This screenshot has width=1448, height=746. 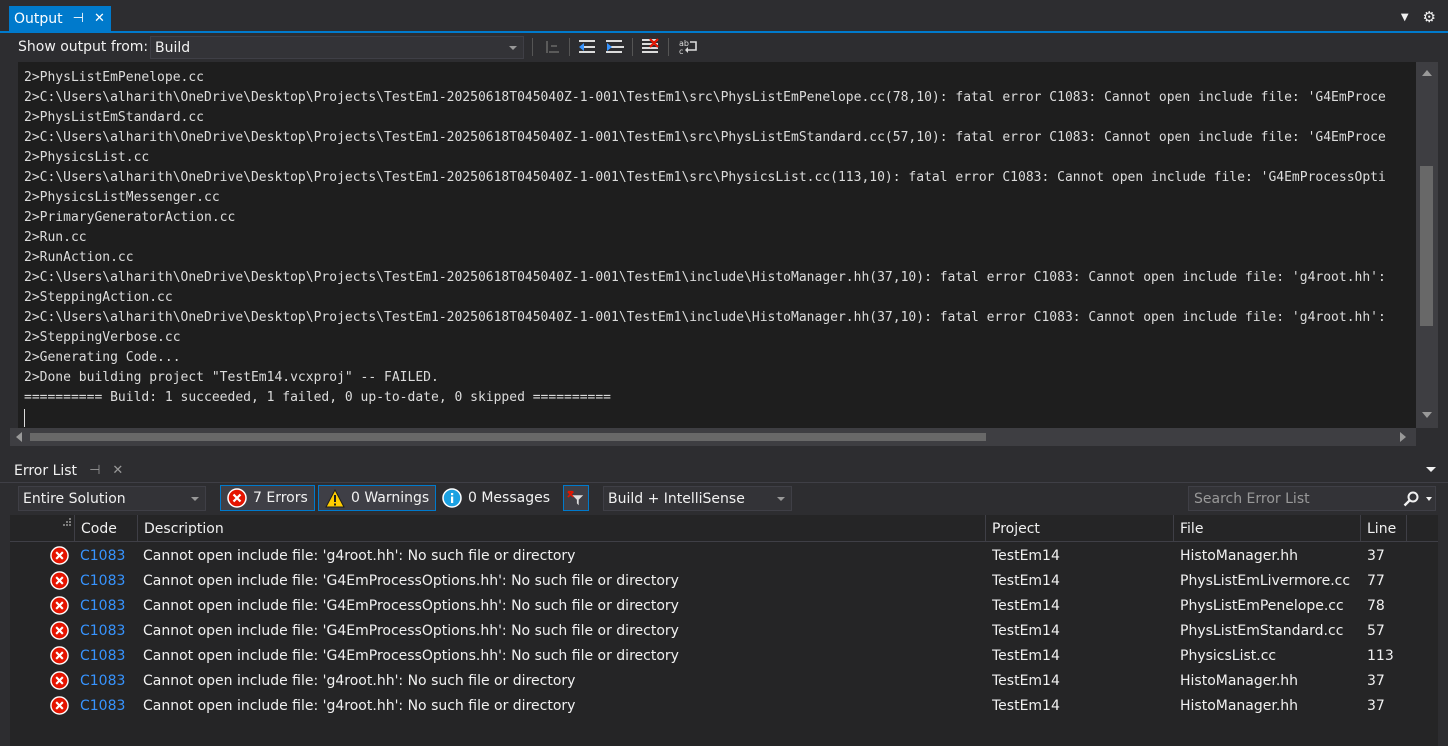 I want to click on clear-all-icon, so click(x=650, y=45).